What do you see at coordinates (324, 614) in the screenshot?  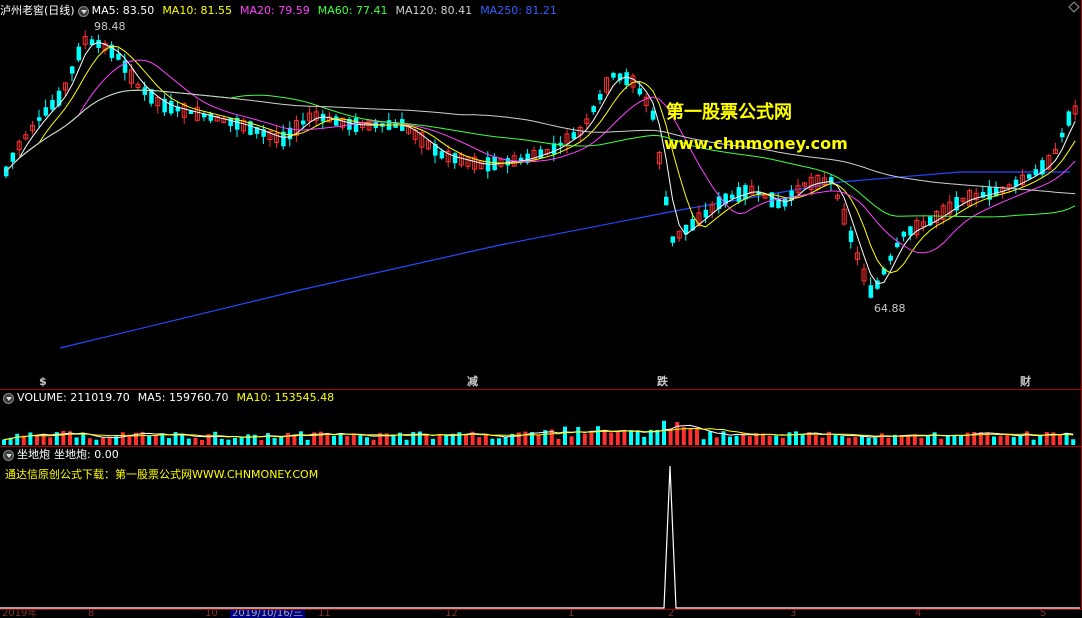 I see `date-tick: 11` at bounding box center [324, 614].